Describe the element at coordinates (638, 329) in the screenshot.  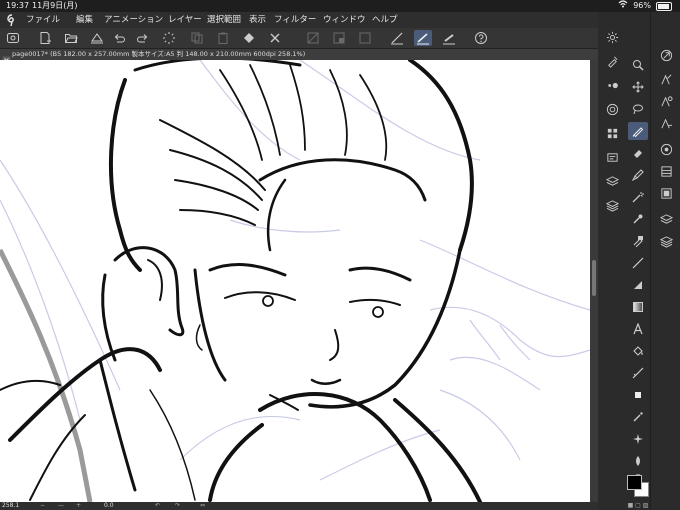
I see `text-icon` at that location.